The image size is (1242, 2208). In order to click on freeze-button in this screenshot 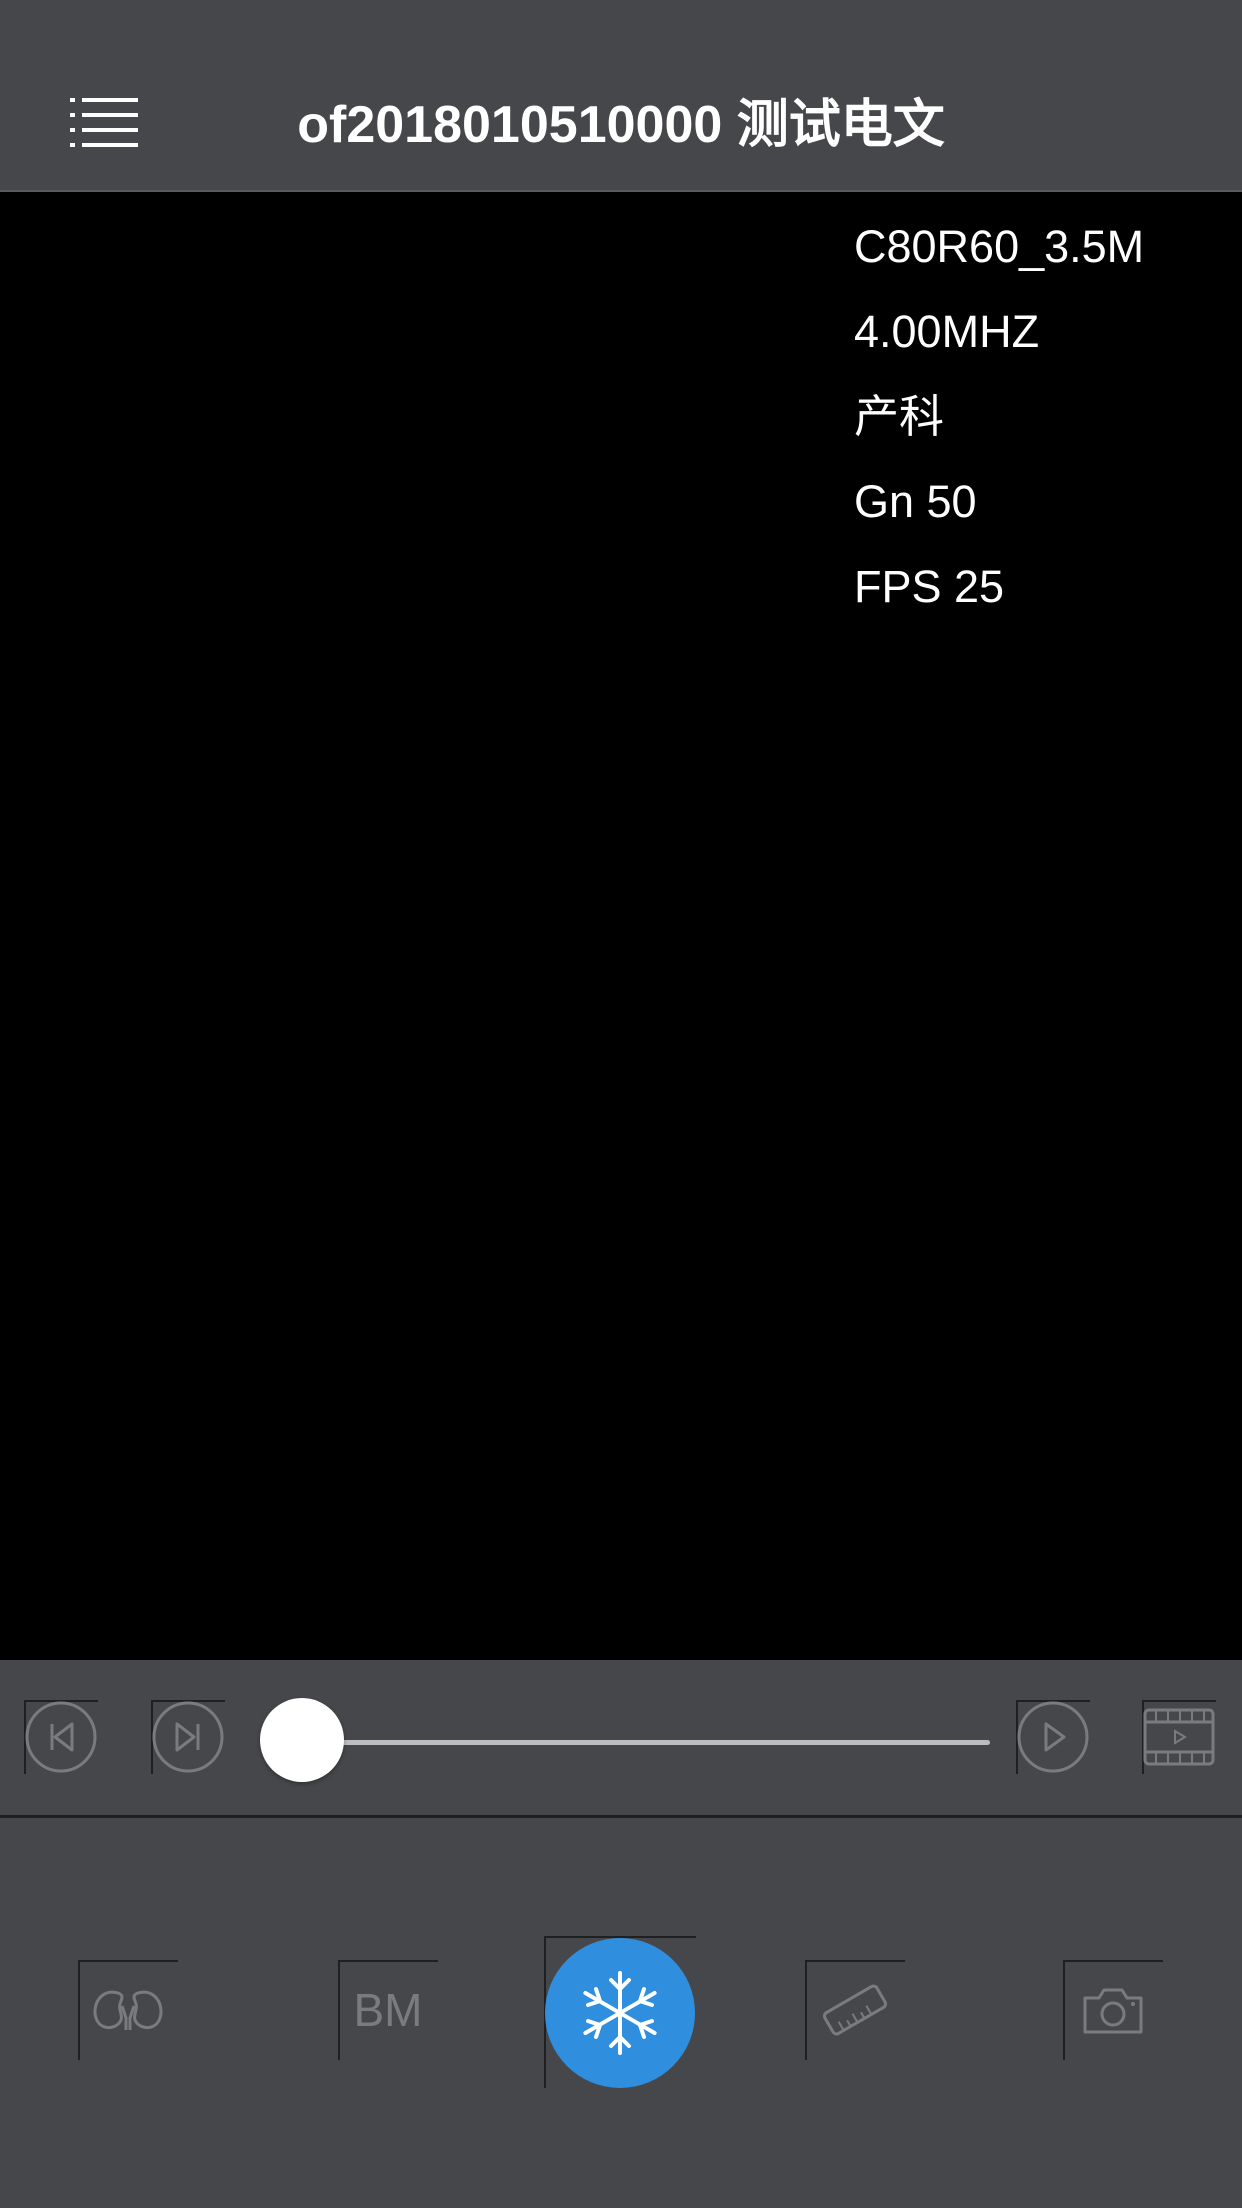, I will do `click(620, 2013)`.